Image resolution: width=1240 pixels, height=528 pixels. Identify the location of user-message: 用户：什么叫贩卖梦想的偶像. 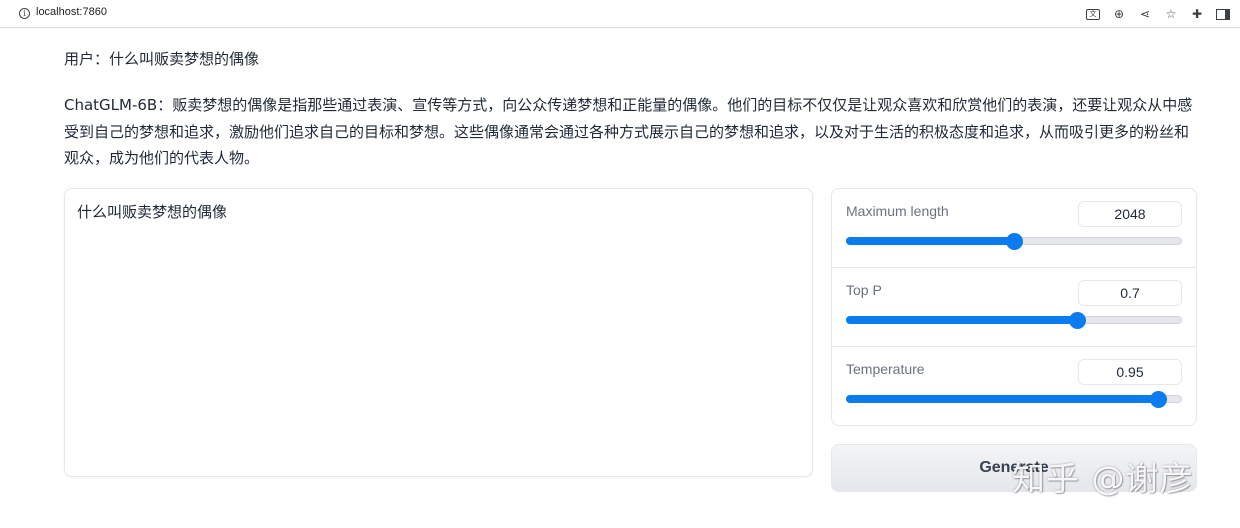
(162, 59).